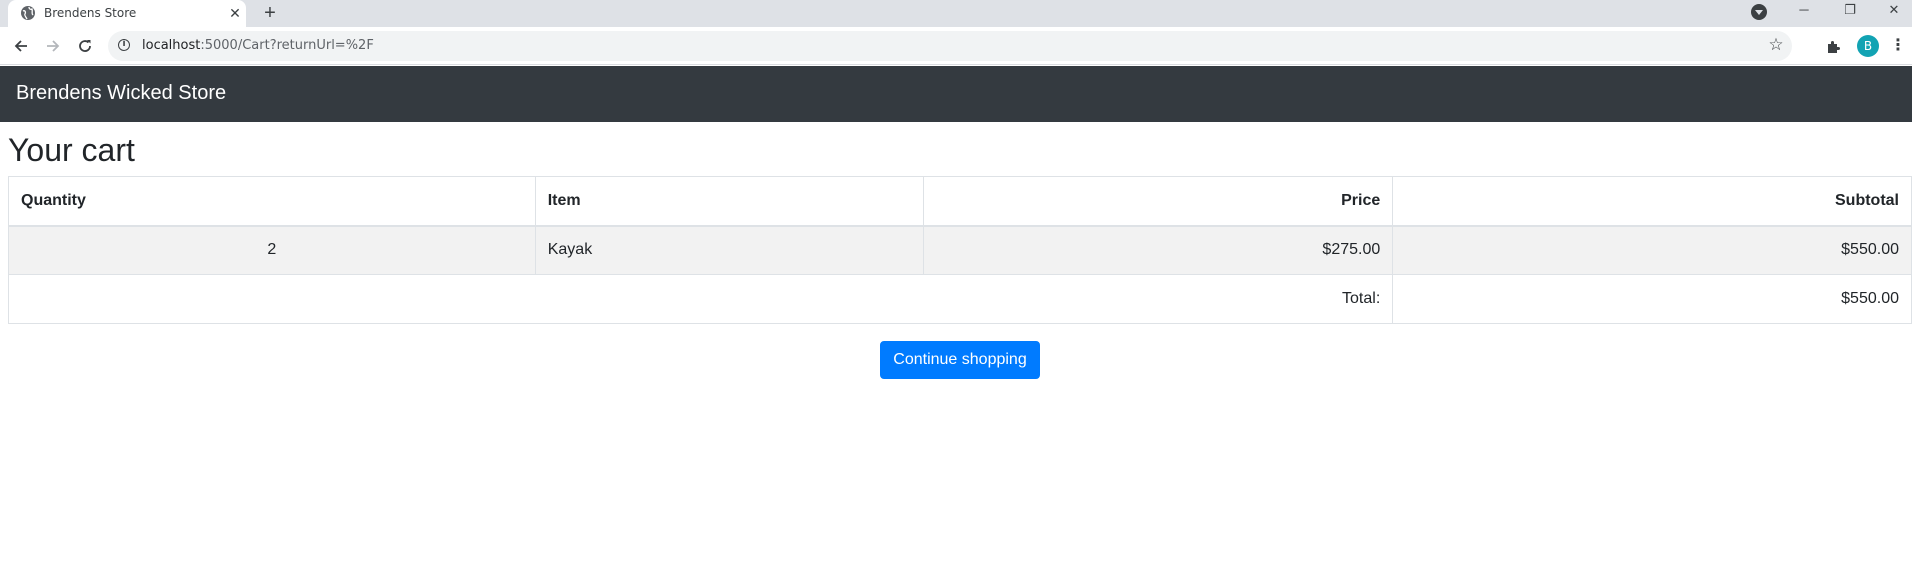 This screenshot has height=572, width=1912. What do you see at coordinates (1892, 11) in the screenshot?
I see `window-close-button: ✕` at bounding box center [1892, 11].